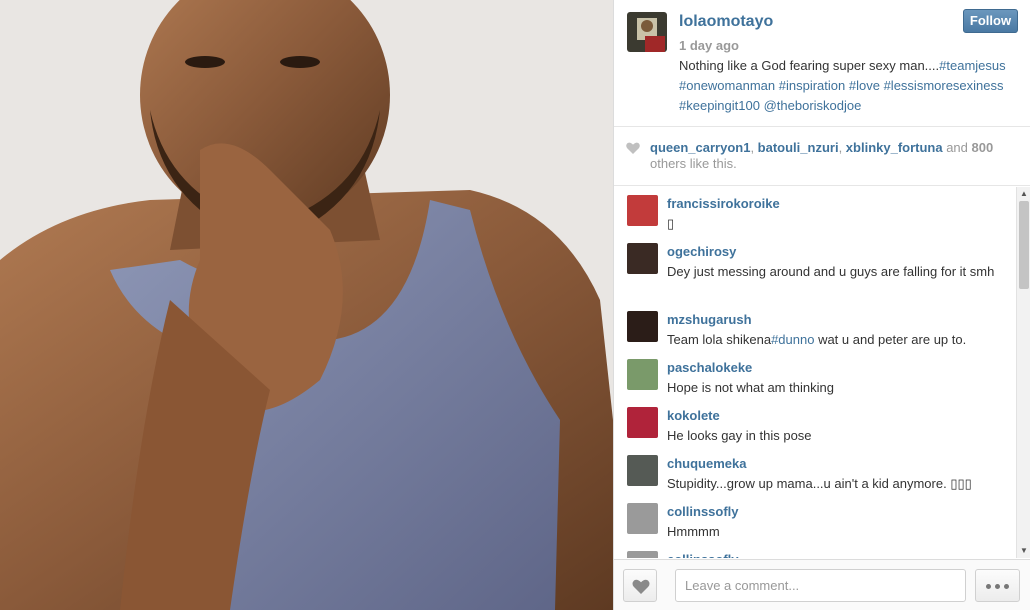  I want to click on liker-username: queen_carryon1, so click(700, 147).